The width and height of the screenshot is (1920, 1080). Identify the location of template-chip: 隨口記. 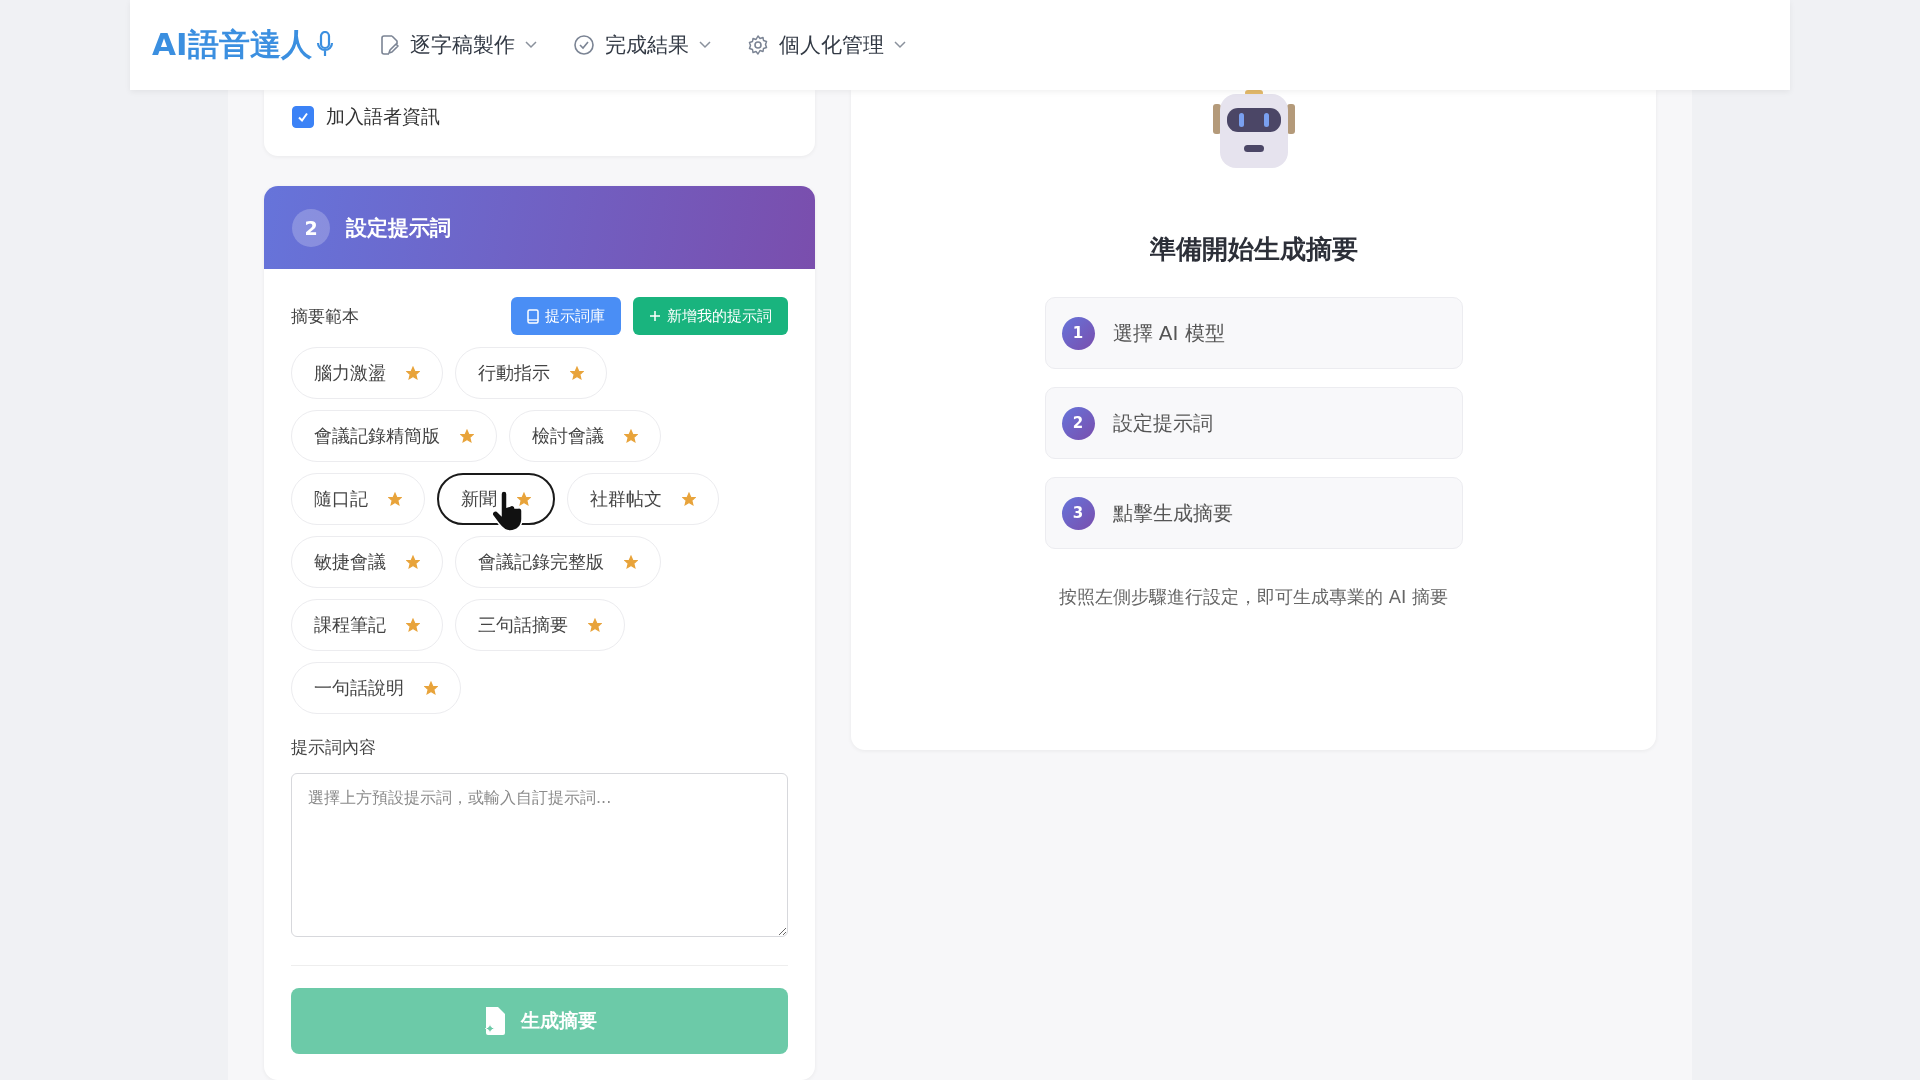
(358, 499).